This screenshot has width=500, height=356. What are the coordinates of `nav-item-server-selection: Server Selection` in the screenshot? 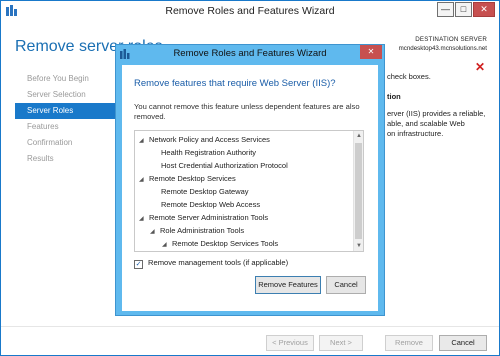 It's located at (70, 95).